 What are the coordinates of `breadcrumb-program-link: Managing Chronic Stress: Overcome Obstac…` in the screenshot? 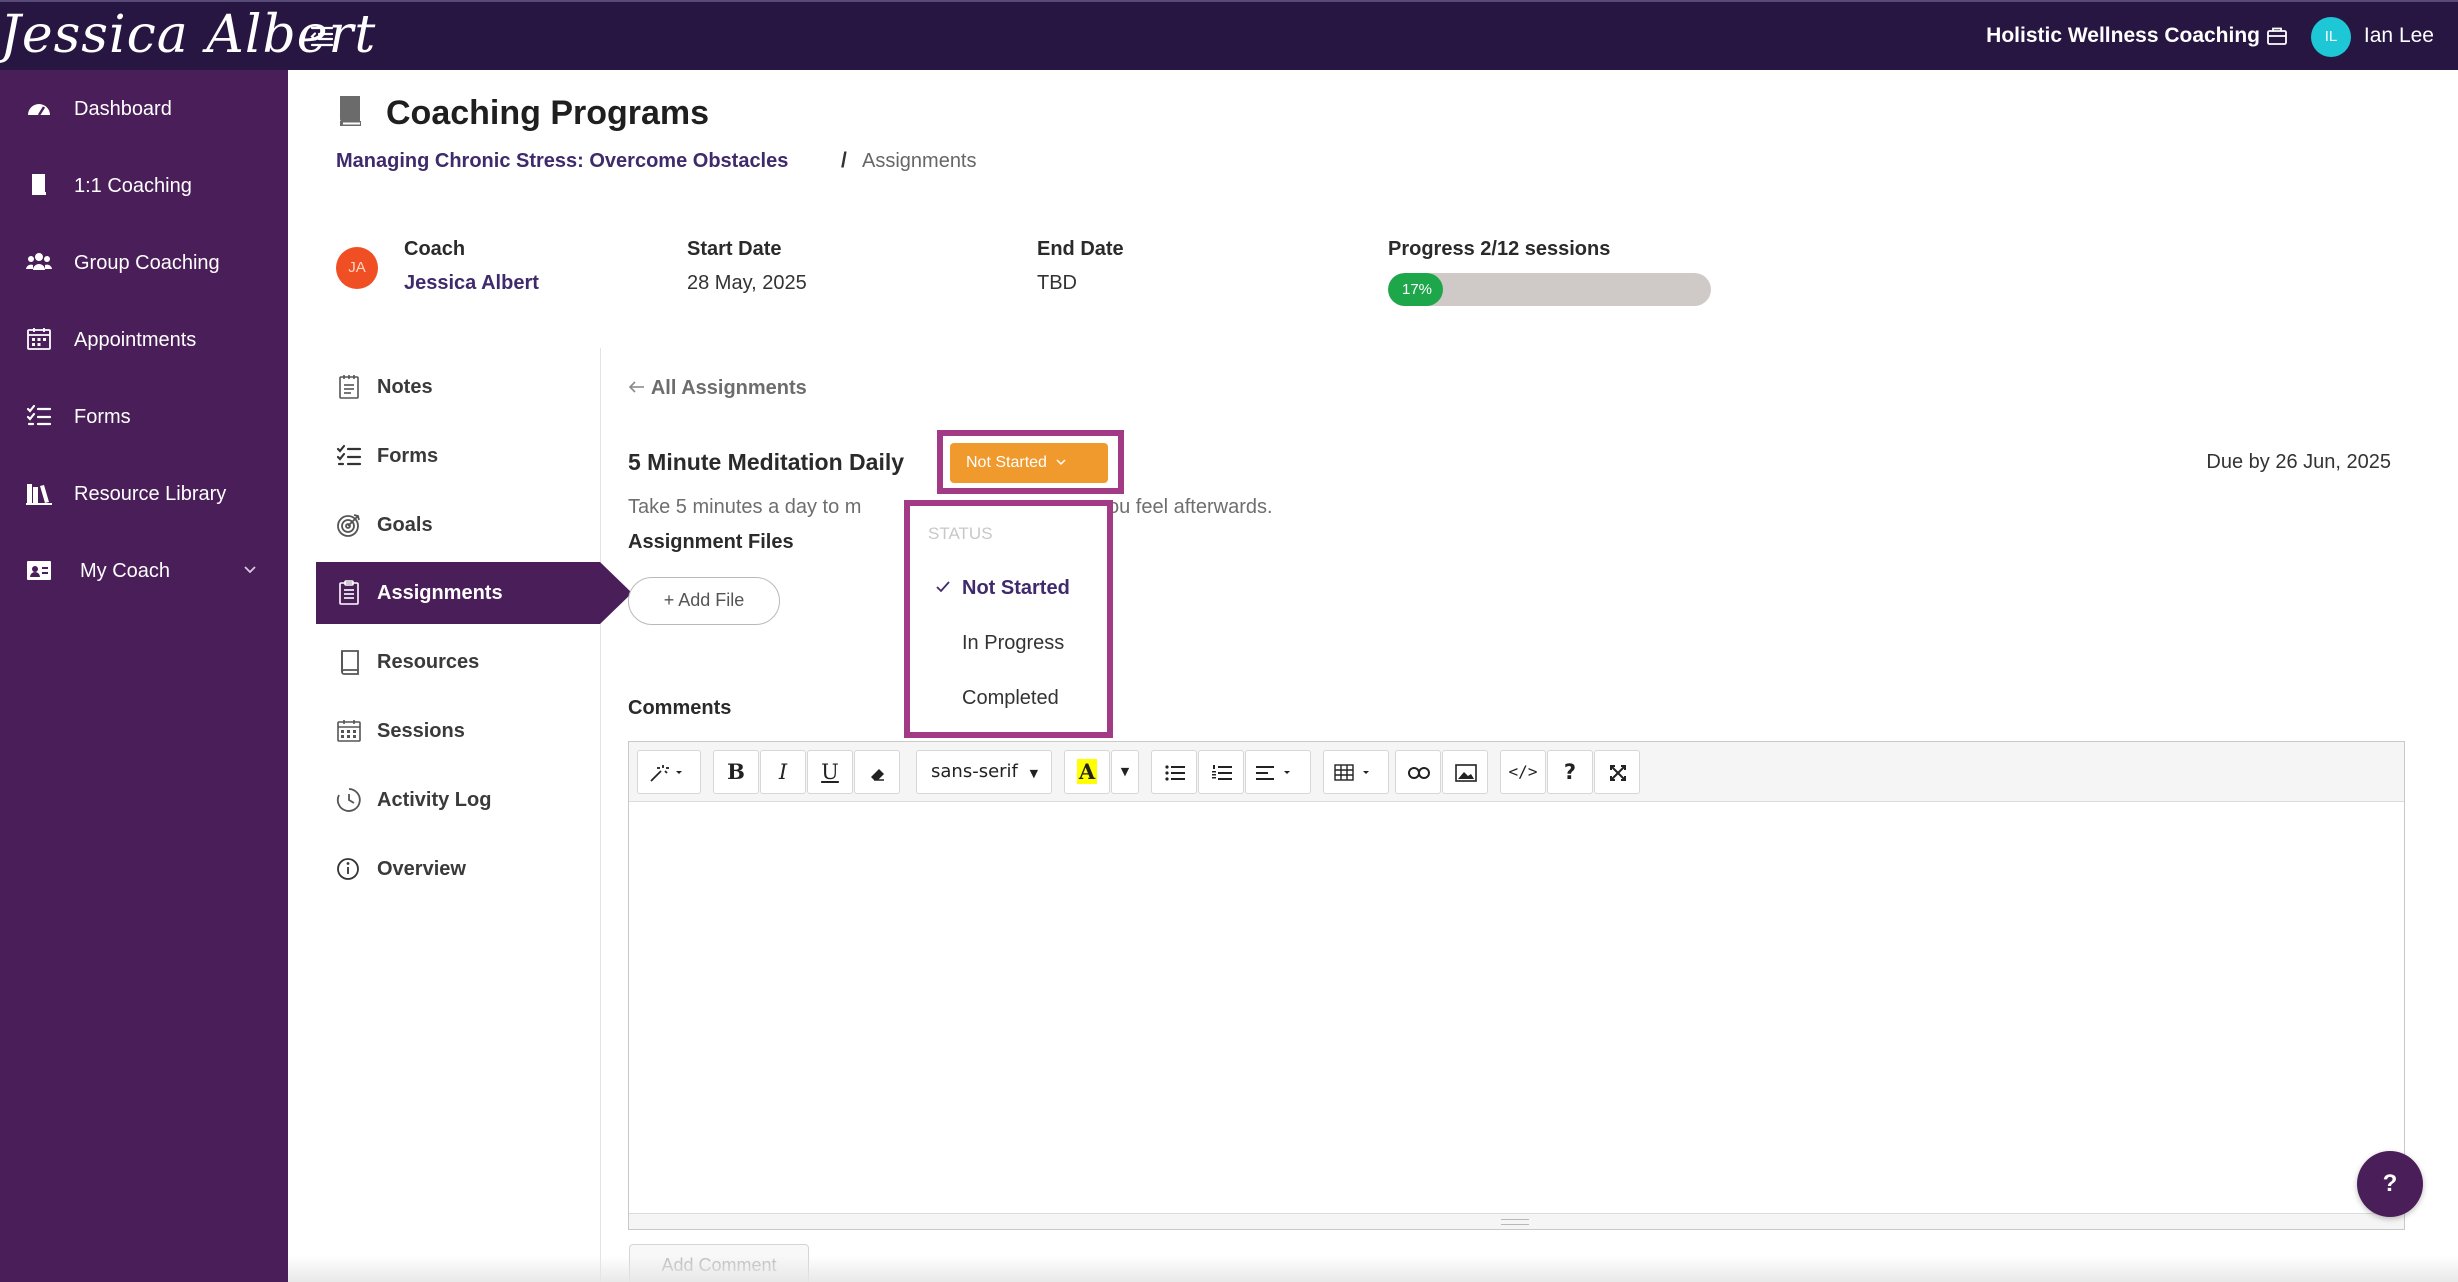 It's located at (562, 161).